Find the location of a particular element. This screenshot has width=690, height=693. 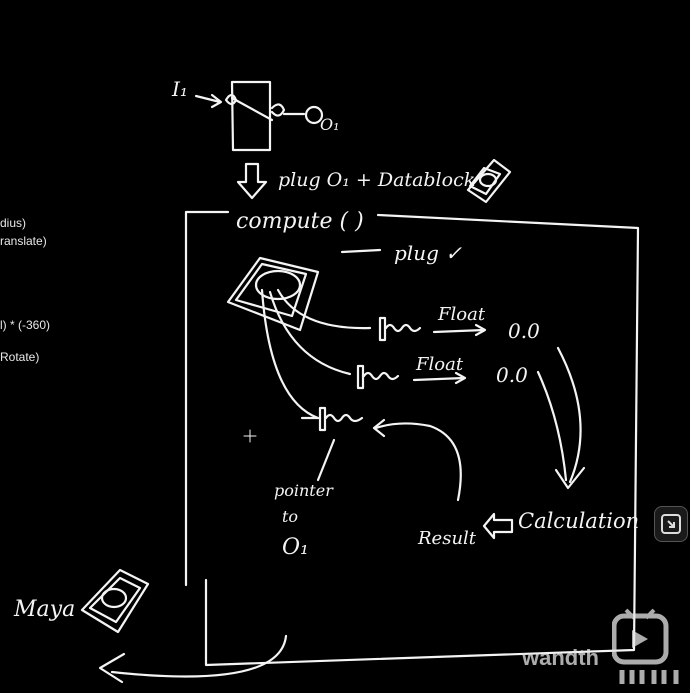

down-arrow is located at coordinates (252, 181).